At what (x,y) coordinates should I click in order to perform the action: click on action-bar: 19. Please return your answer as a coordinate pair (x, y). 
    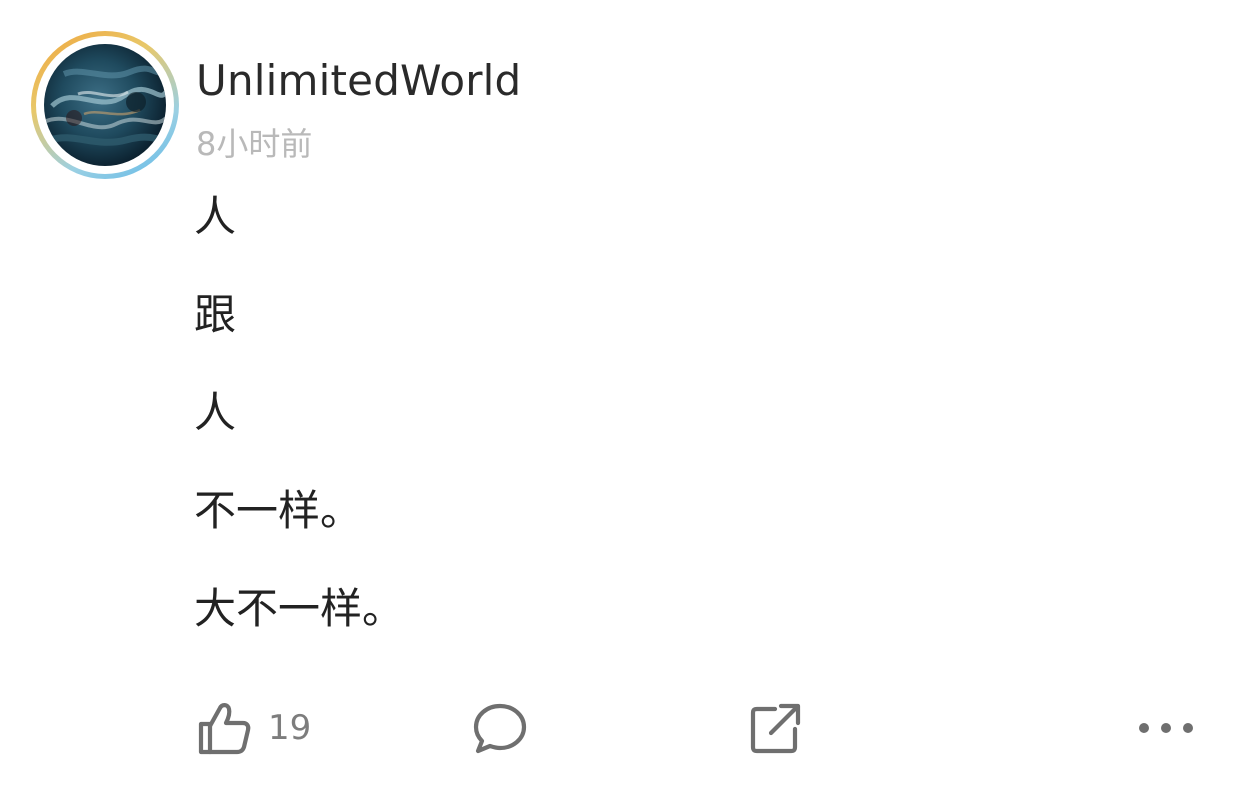
    Looking at the image, I should click on (620, 728).